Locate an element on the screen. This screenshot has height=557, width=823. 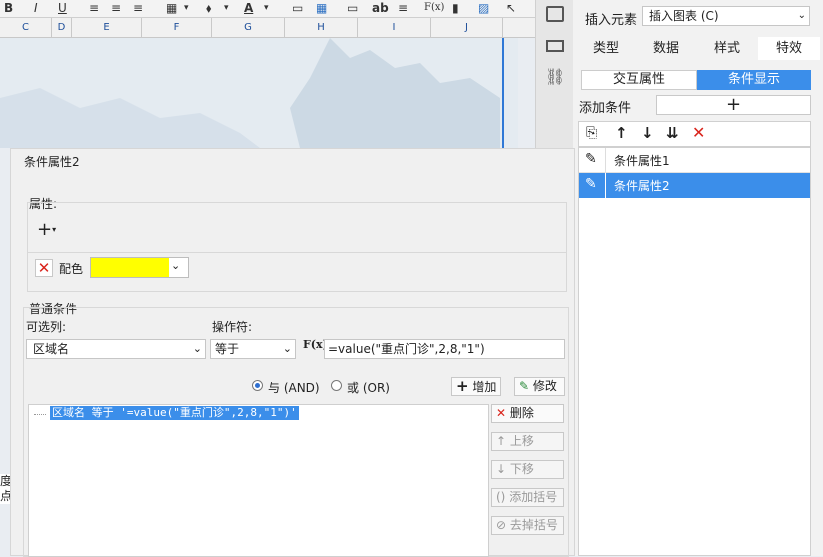
add-button: + 增加 is located at coordinates (476, 386).